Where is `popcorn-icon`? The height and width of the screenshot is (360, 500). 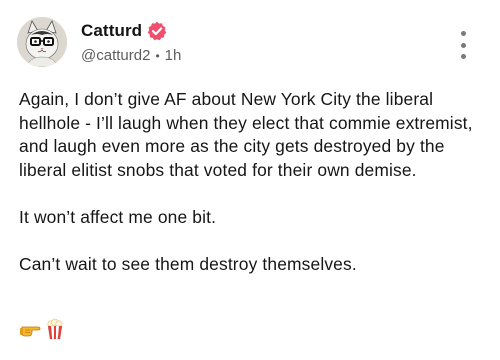 popcorn-icon is located at coordinates (55, 329).